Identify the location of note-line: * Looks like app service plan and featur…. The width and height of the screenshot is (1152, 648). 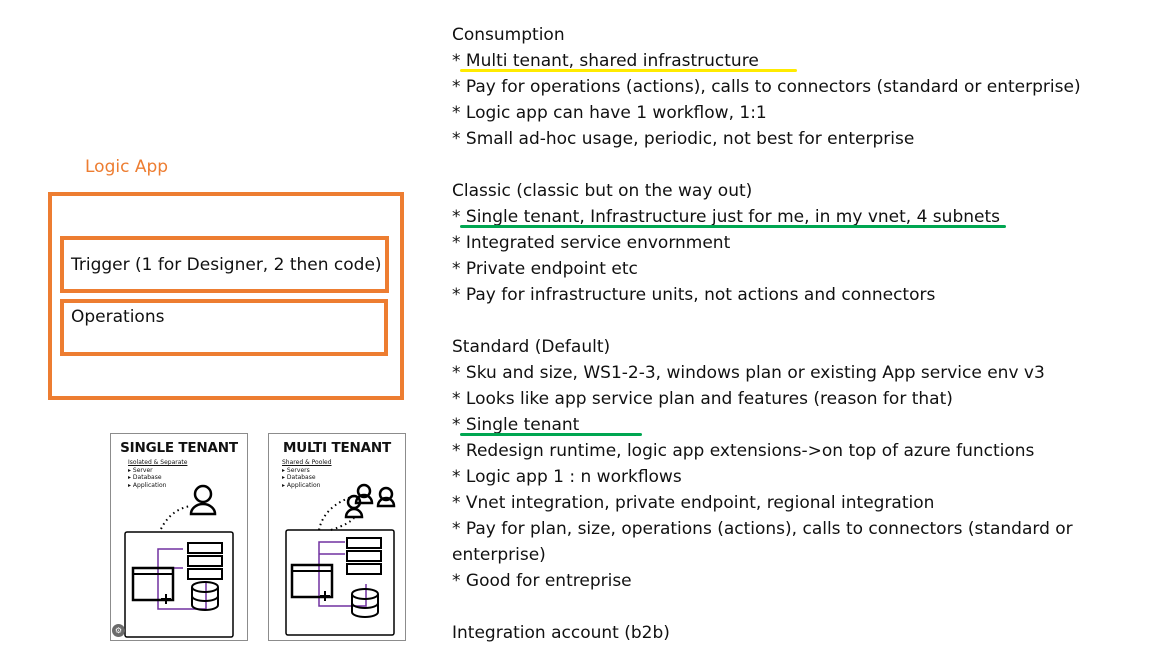
(702, 399).